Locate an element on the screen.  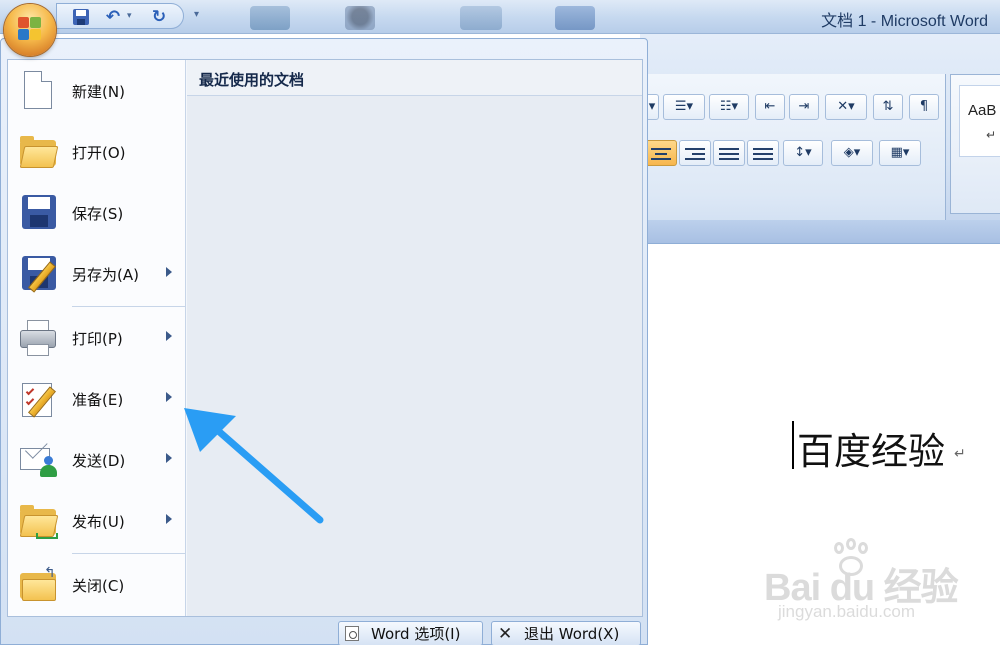
menu-item-new: 新建(N) is located at coordinates (97, 91).